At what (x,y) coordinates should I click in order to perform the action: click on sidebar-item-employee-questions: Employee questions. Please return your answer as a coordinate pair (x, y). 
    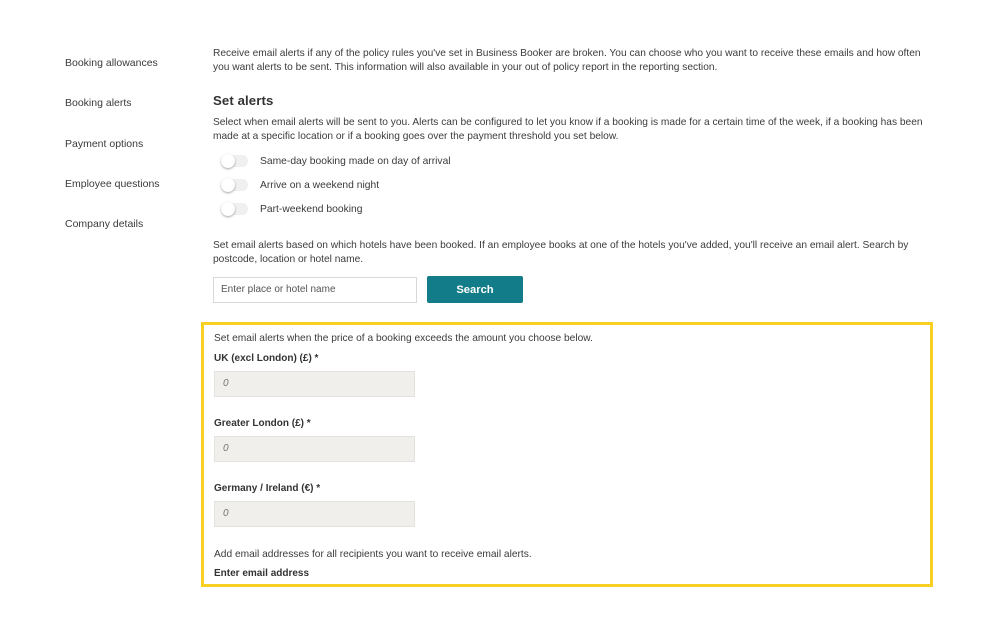
    Looking at the image, I should click on (130, 197).